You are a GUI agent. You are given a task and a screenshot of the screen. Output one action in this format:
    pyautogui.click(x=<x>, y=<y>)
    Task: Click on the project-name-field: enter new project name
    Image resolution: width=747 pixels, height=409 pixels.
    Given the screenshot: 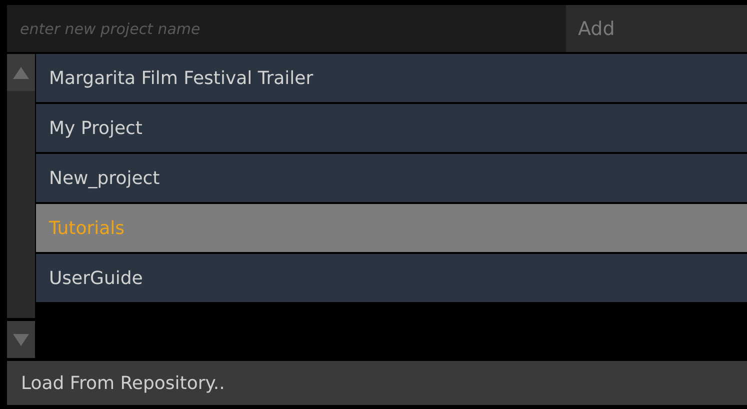 What is the action you would take?
    pyautogui.click(x=286, y=28)
    